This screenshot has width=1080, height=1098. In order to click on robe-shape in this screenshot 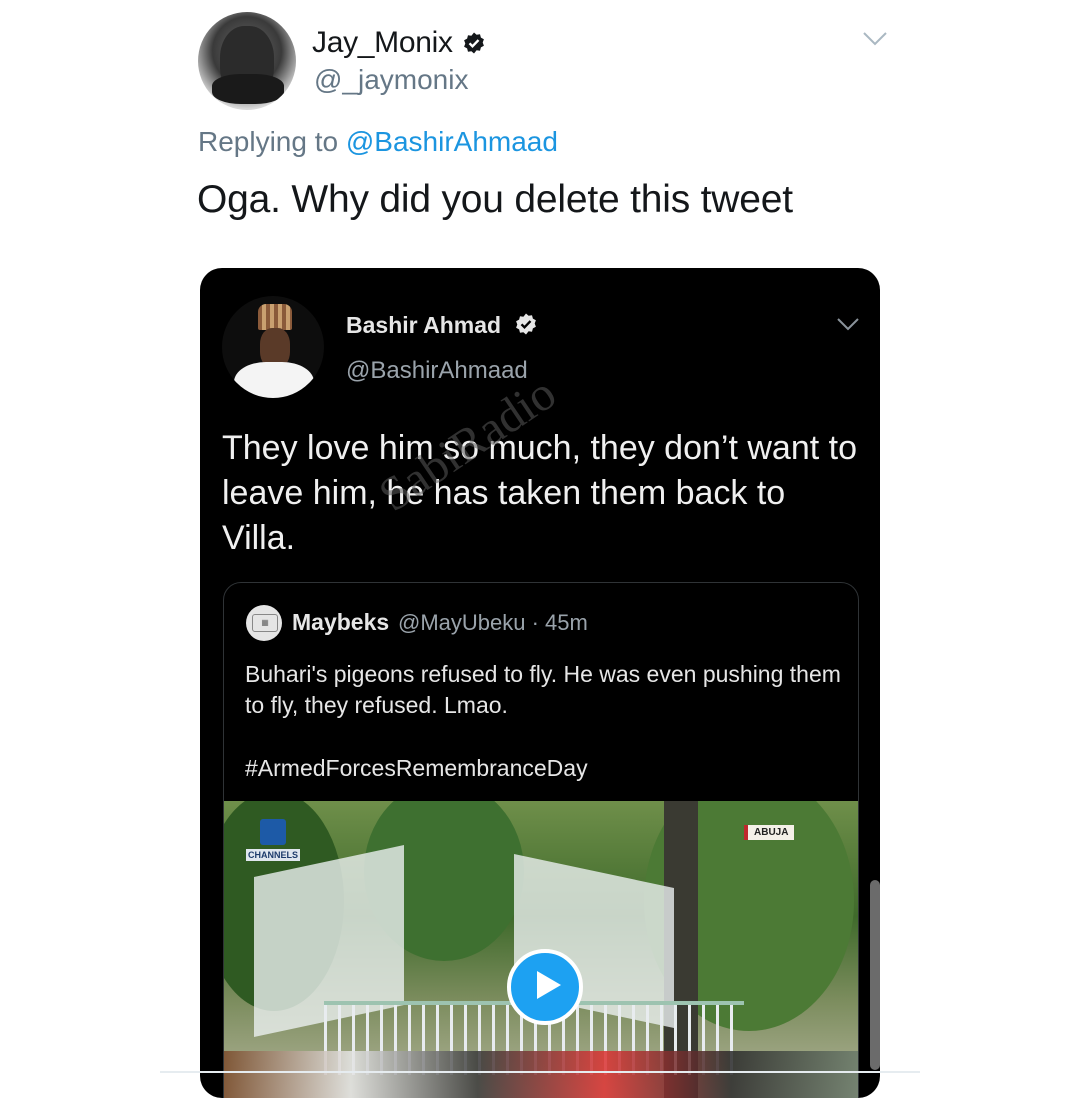, I will do `click(274, 380)`.